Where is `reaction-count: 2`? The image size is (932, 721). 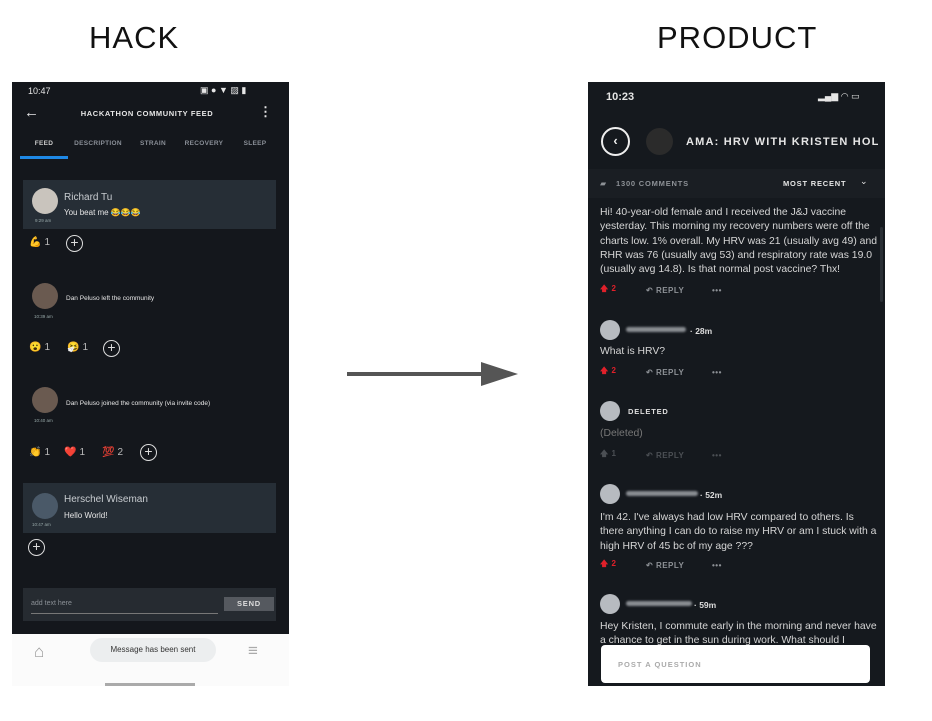 reaction-count: 2 is located at coordinates (120, 452).